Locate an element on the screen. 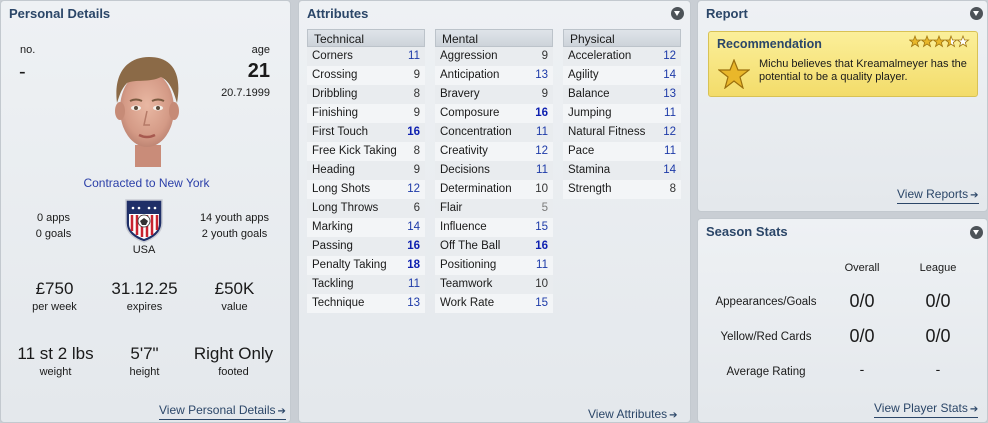 The width and height of the screenshot is (988, 423). technical-header: Technical is located at coordinates (366, 38).